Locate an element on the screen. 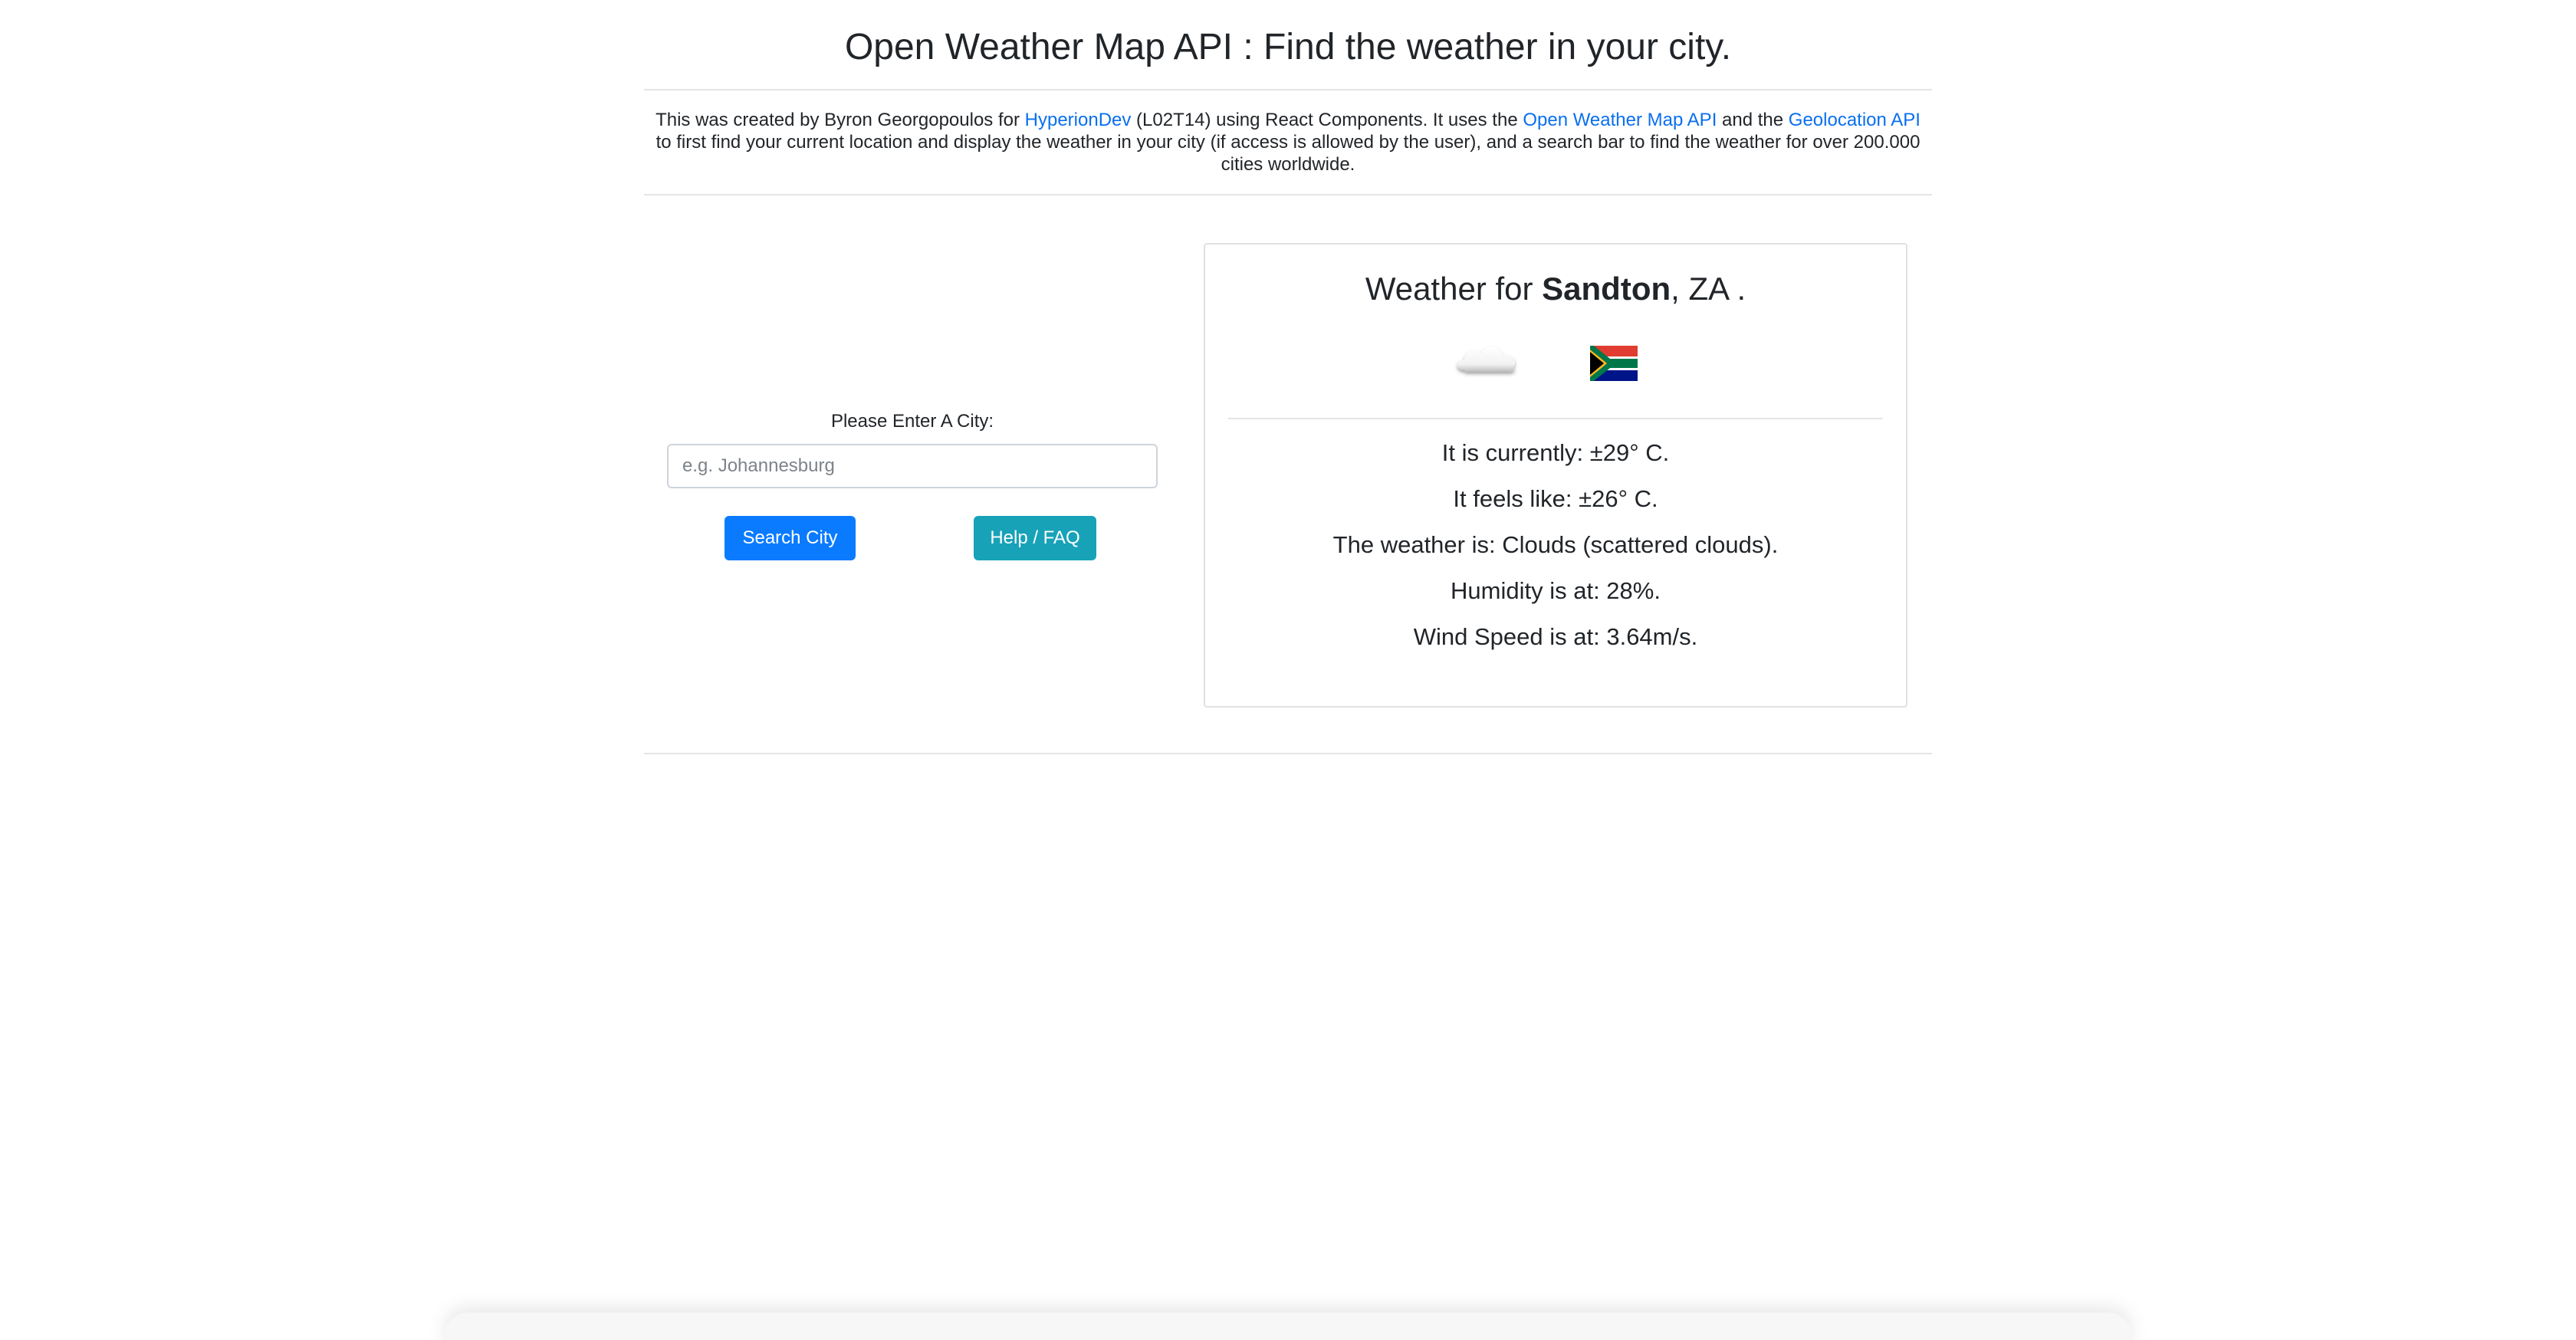 The height and width of the screenshot is (1340, 2576). cloud-icon is located at coordinates (1487, 359).